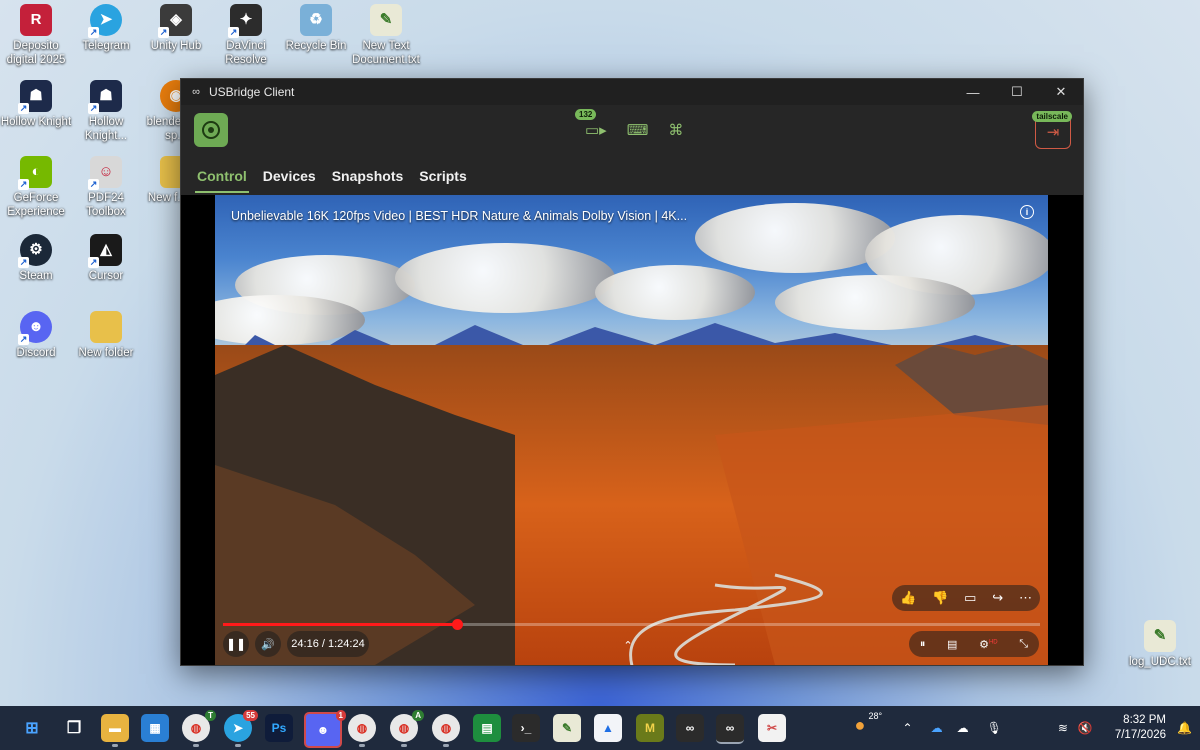 This screenshot has width=1200, height=750. Describe the element at coordinates (106, 327) in the screenshot. I see `folder-icon` at that location.